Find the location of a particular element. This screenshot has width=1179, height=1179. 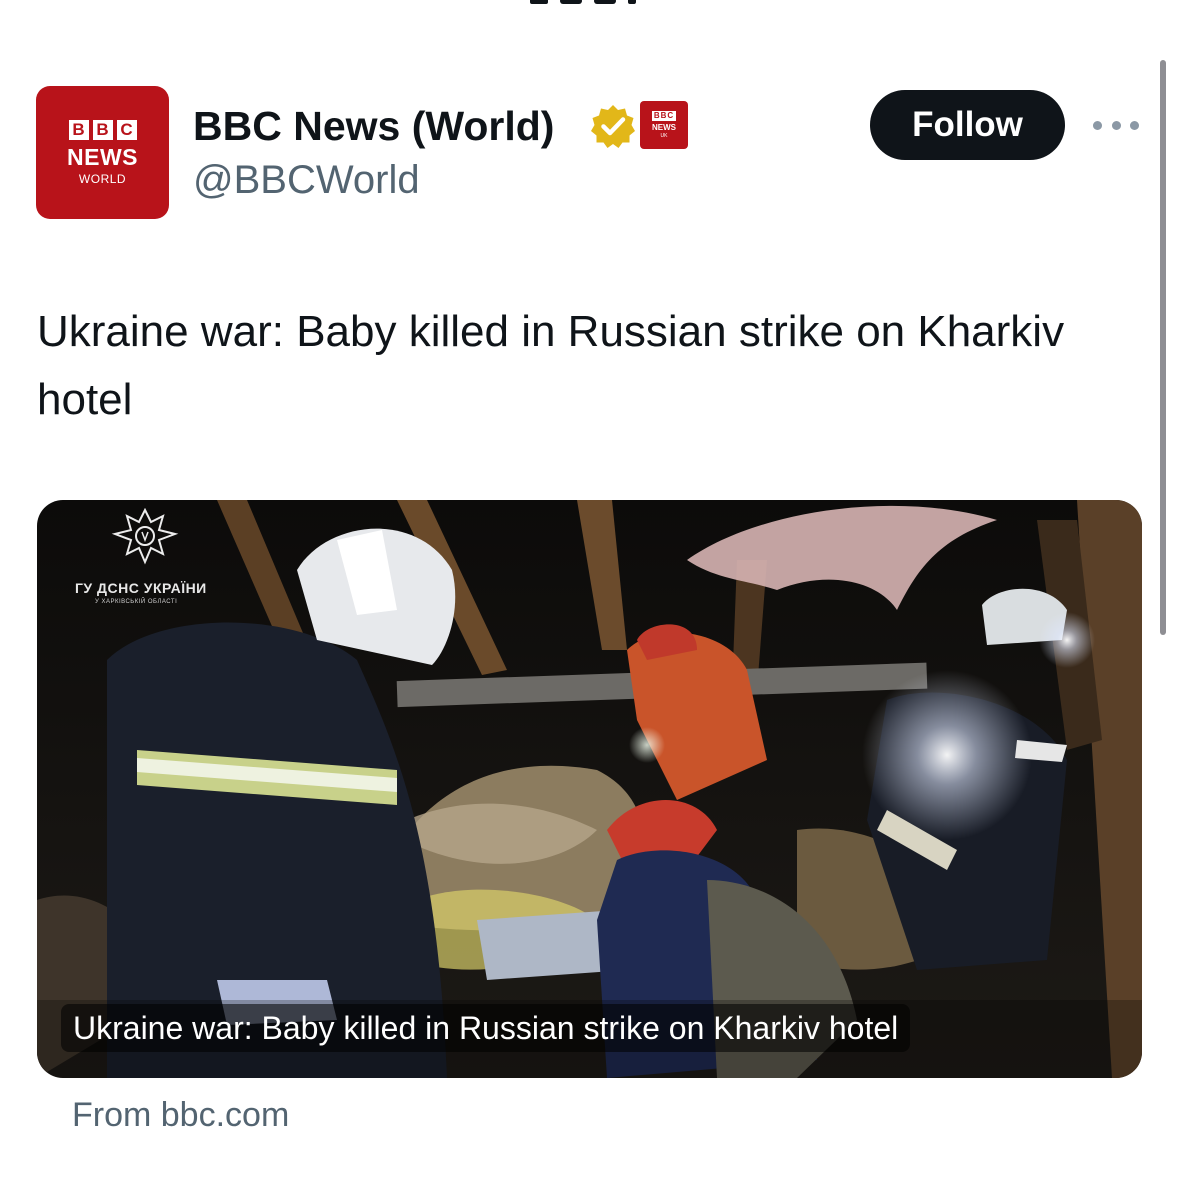

top-nav-bar is located at coordinates (589, 7).